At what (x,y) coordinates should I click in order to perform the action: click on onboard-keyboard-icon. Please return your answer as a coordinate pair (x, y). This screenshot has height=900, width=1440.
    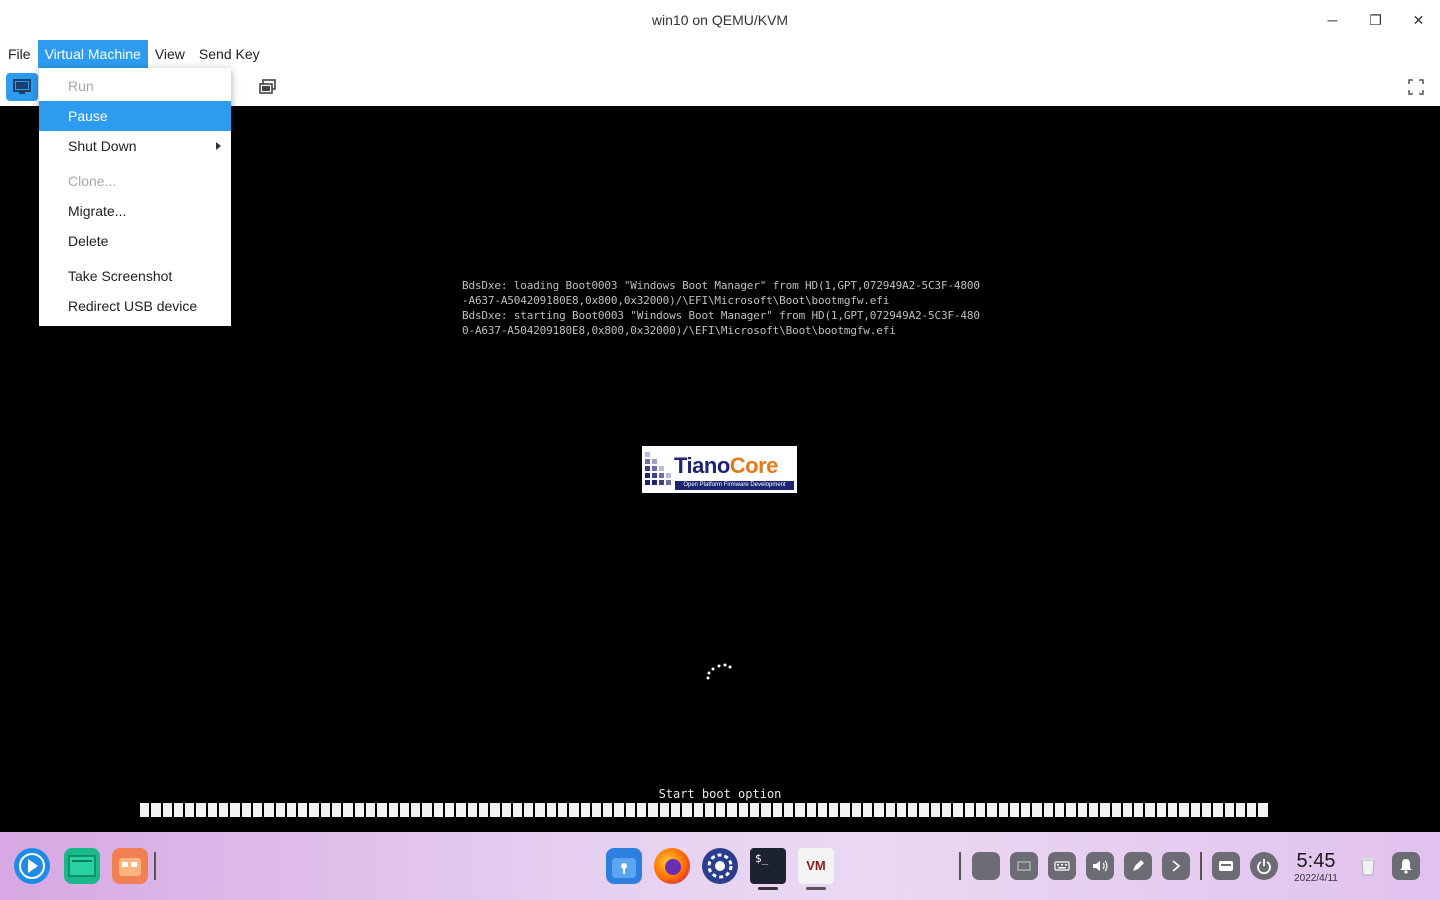
    Looking at the image, I should click on (1226, 866).